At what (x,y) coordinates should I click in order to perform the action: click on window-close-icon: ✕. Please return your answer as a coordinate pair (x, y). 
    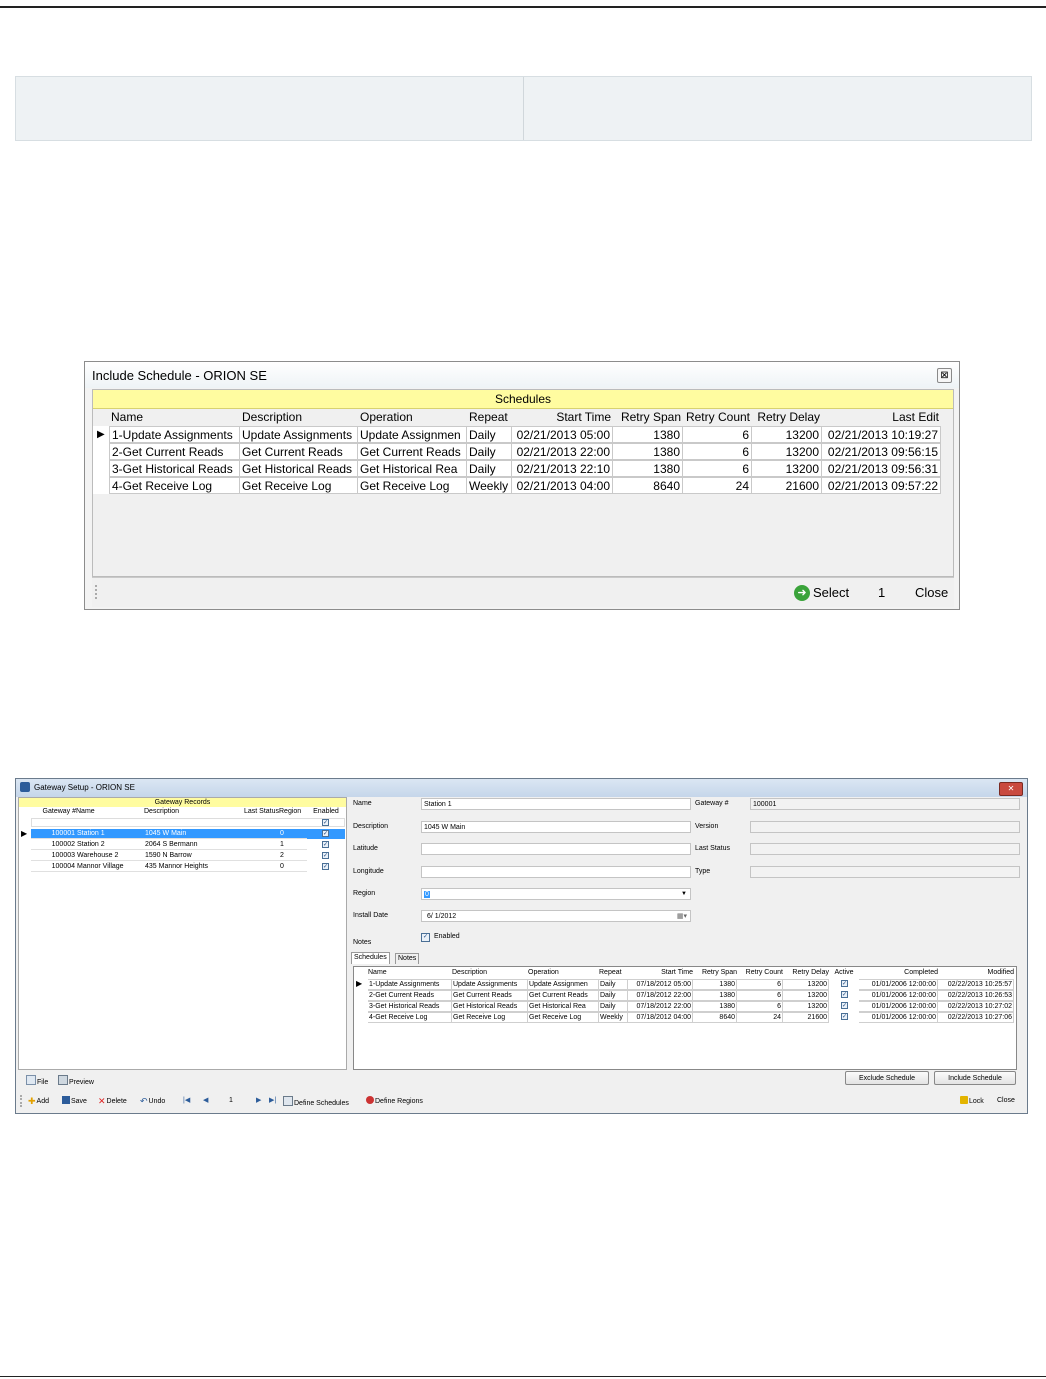
    Looking at the image, I should click on (1011, 789).